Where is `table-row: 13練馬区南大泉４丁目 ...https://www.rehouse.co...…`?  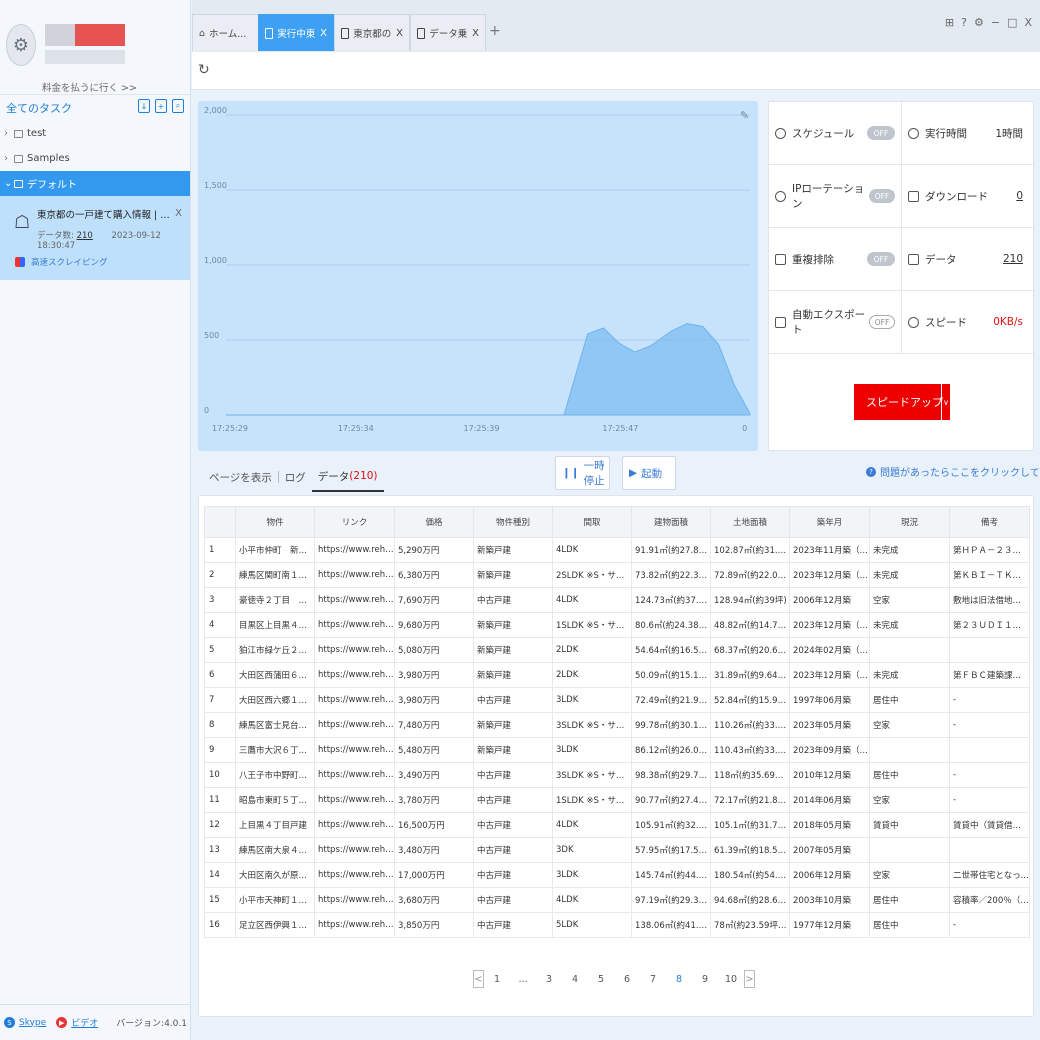 table-row: 13練馬区南大泉４丁目 ...https://www.rehouse.co...… is located at coordinates (617, 850).